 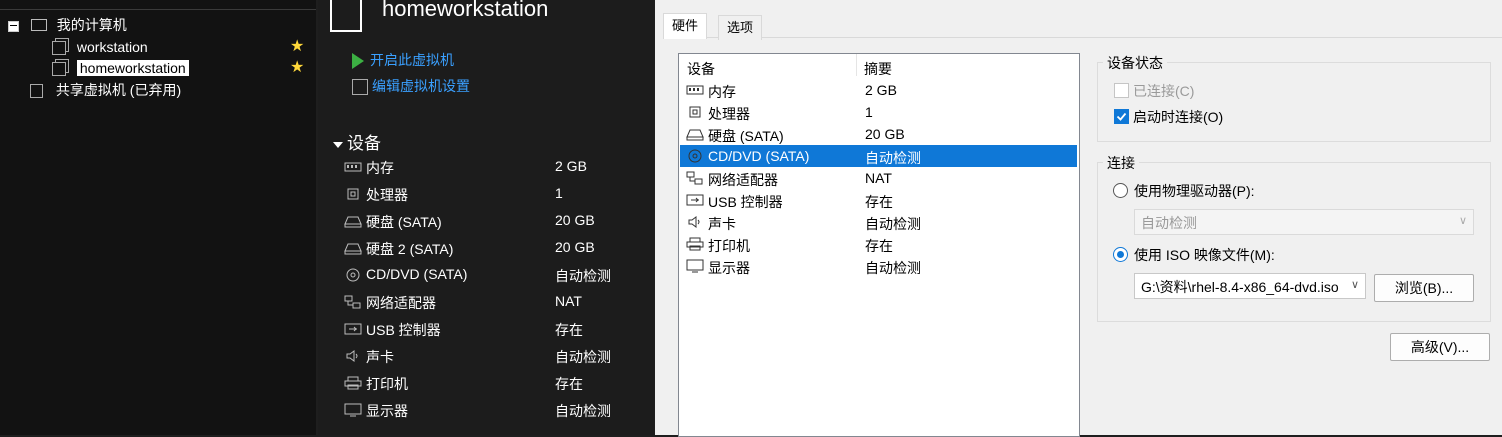 What do you see at coordinates (878, 112) in the screenshot?
I see `hardware-row: 处理器 1` at bounding box center [878, 112].